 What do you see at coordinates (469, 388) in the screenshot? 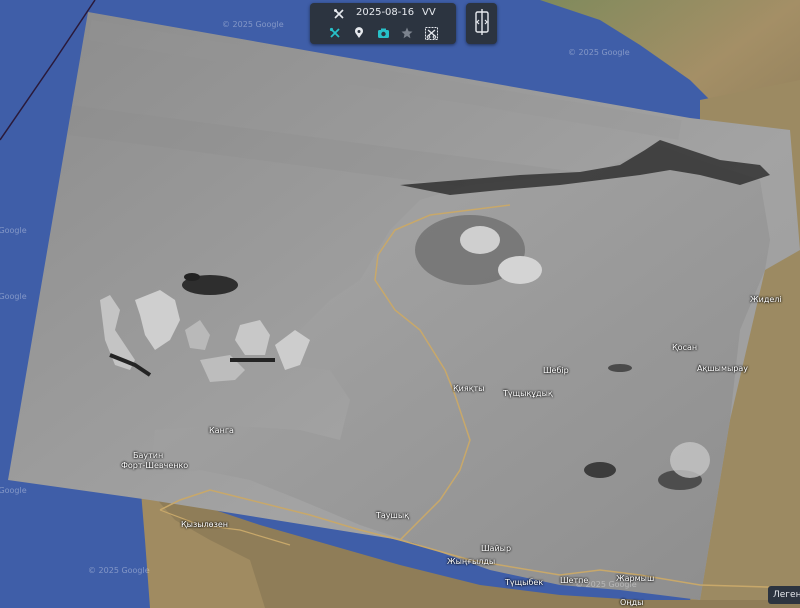
I see `place-label: Қияқты` at bounding box center [469, 388].